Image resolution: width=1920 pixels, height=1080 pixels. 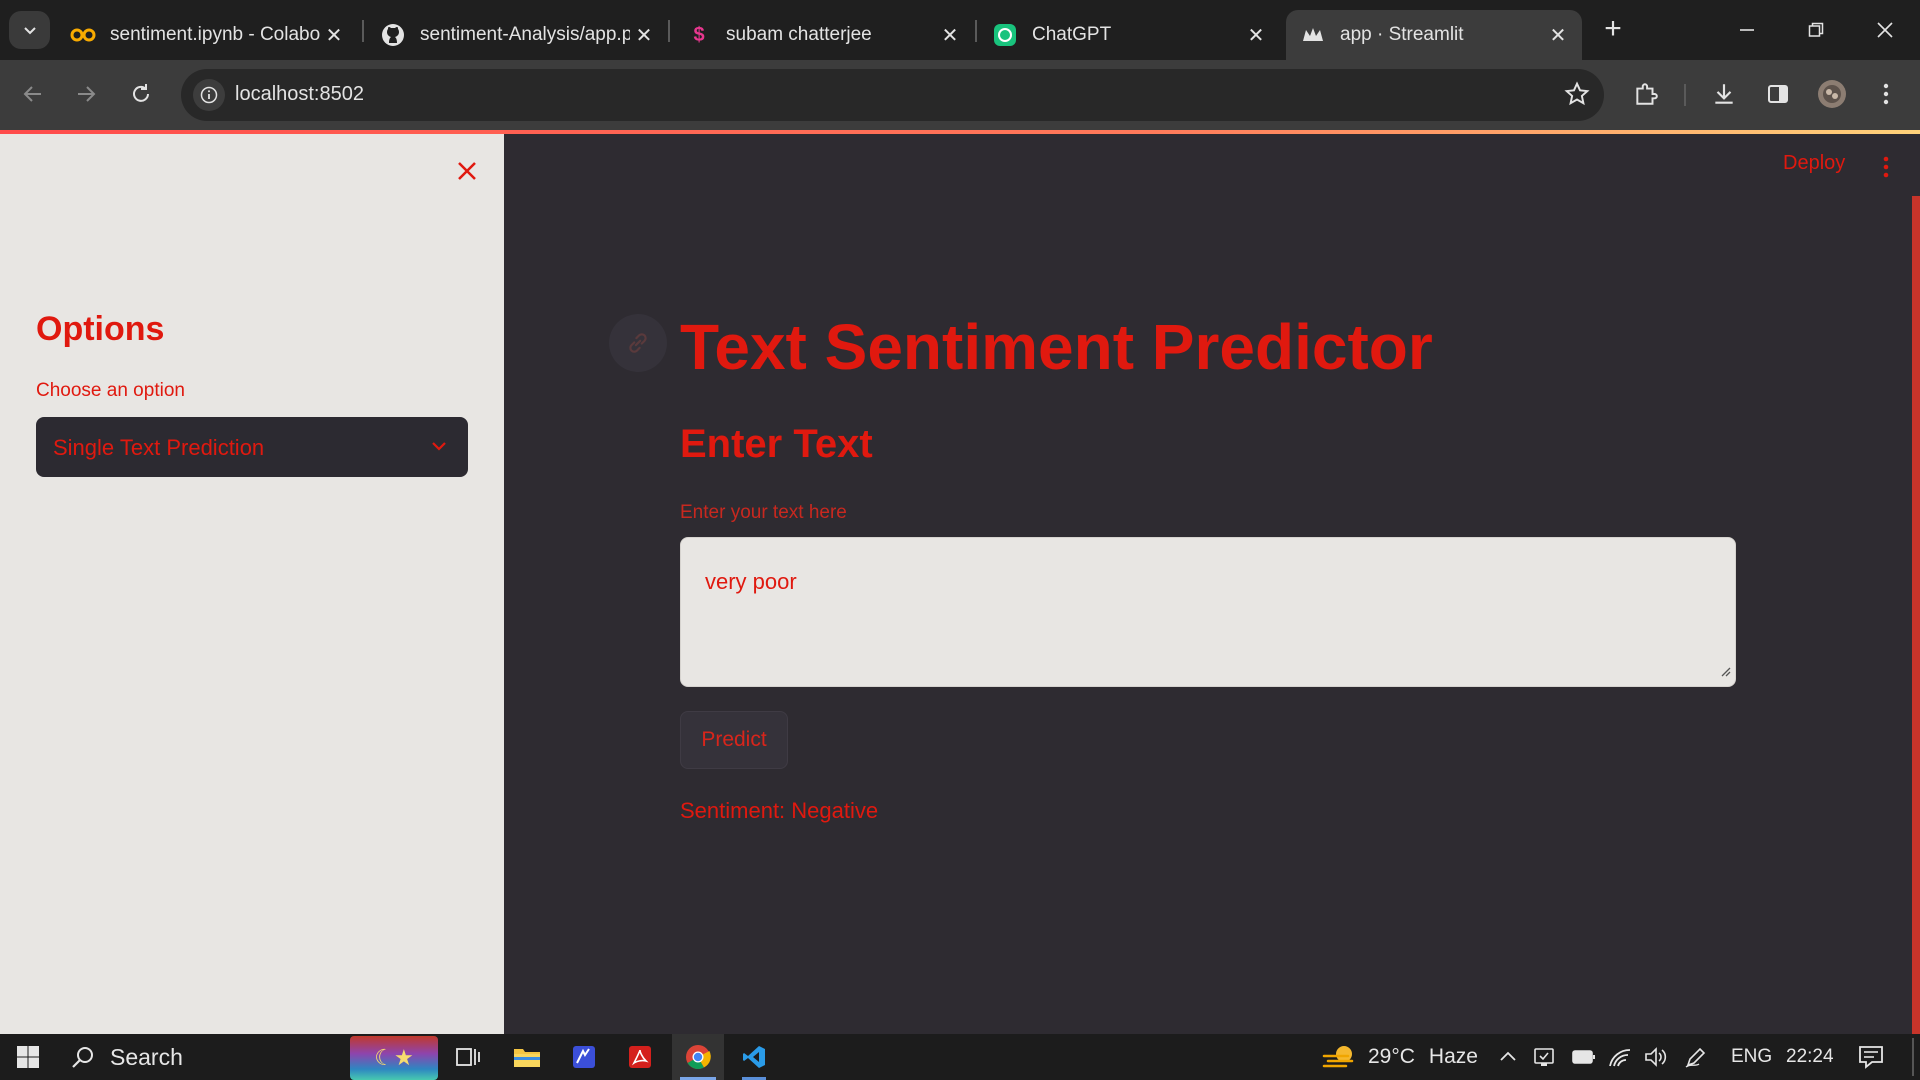 I want to click on restore-button, so click(x=1816, y=30).